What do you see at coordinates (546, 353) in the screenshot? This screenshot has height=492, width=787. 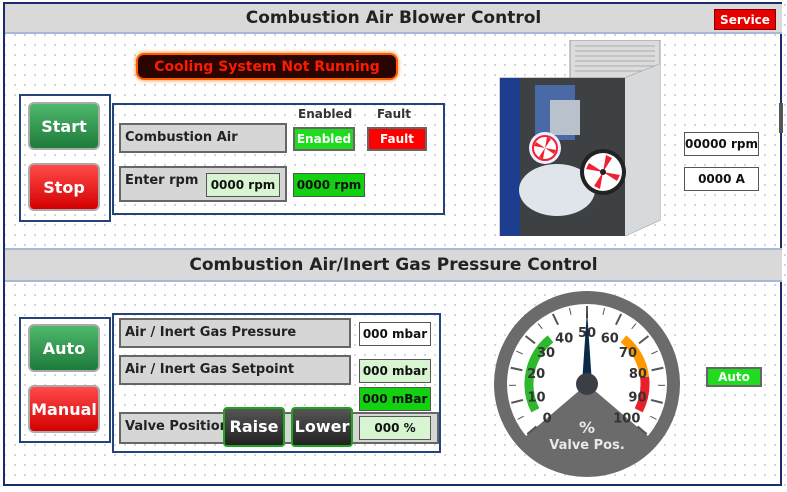 I see `gauge-tick-label: 30` at bounding box center [546, 353].